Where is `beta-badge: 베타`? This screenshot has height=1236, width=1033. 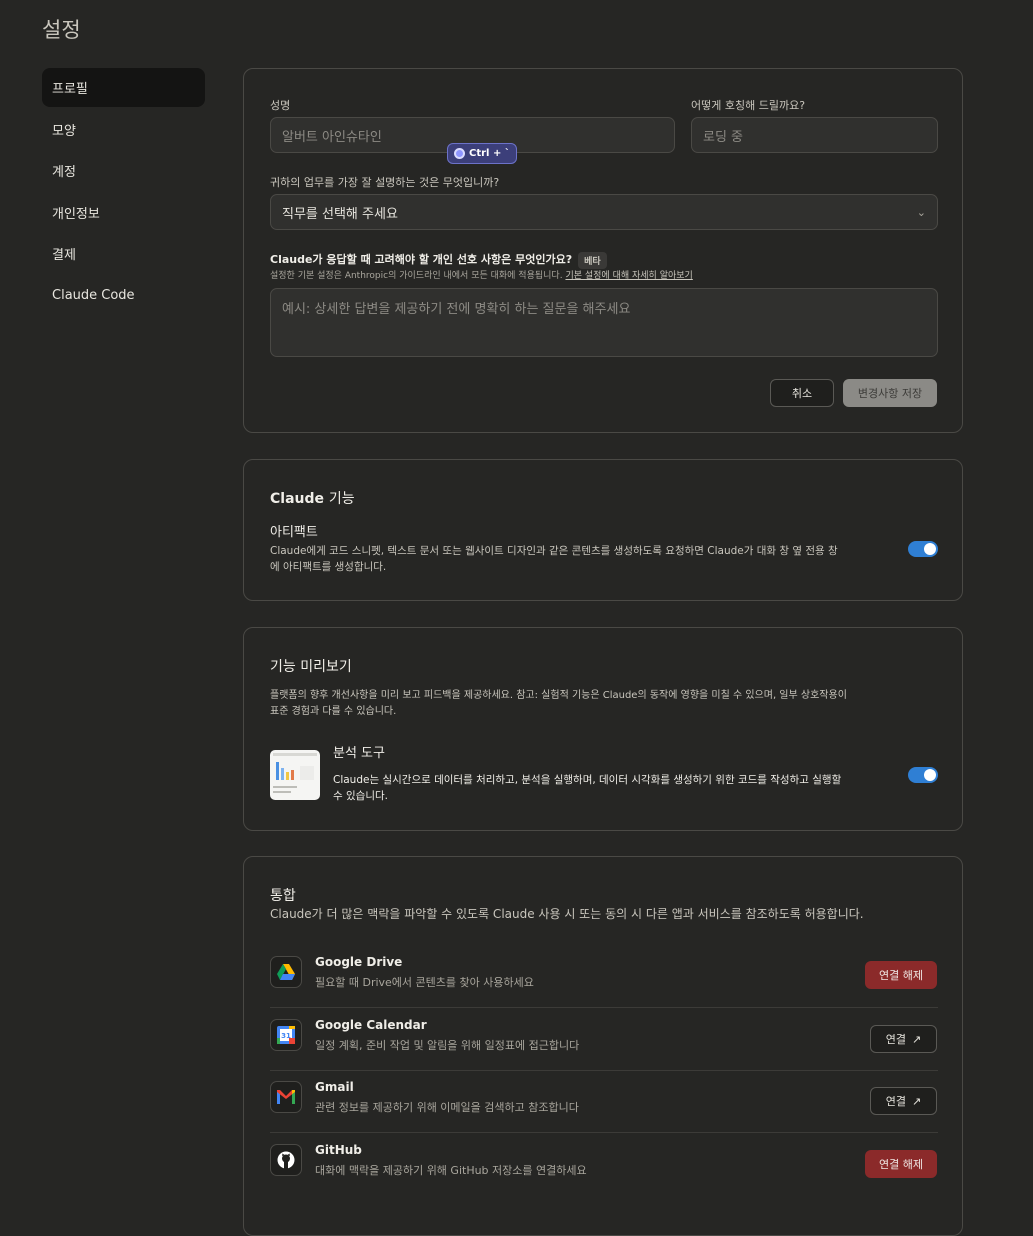 beta-badge: 베타 is located at coordinates (592, 260).